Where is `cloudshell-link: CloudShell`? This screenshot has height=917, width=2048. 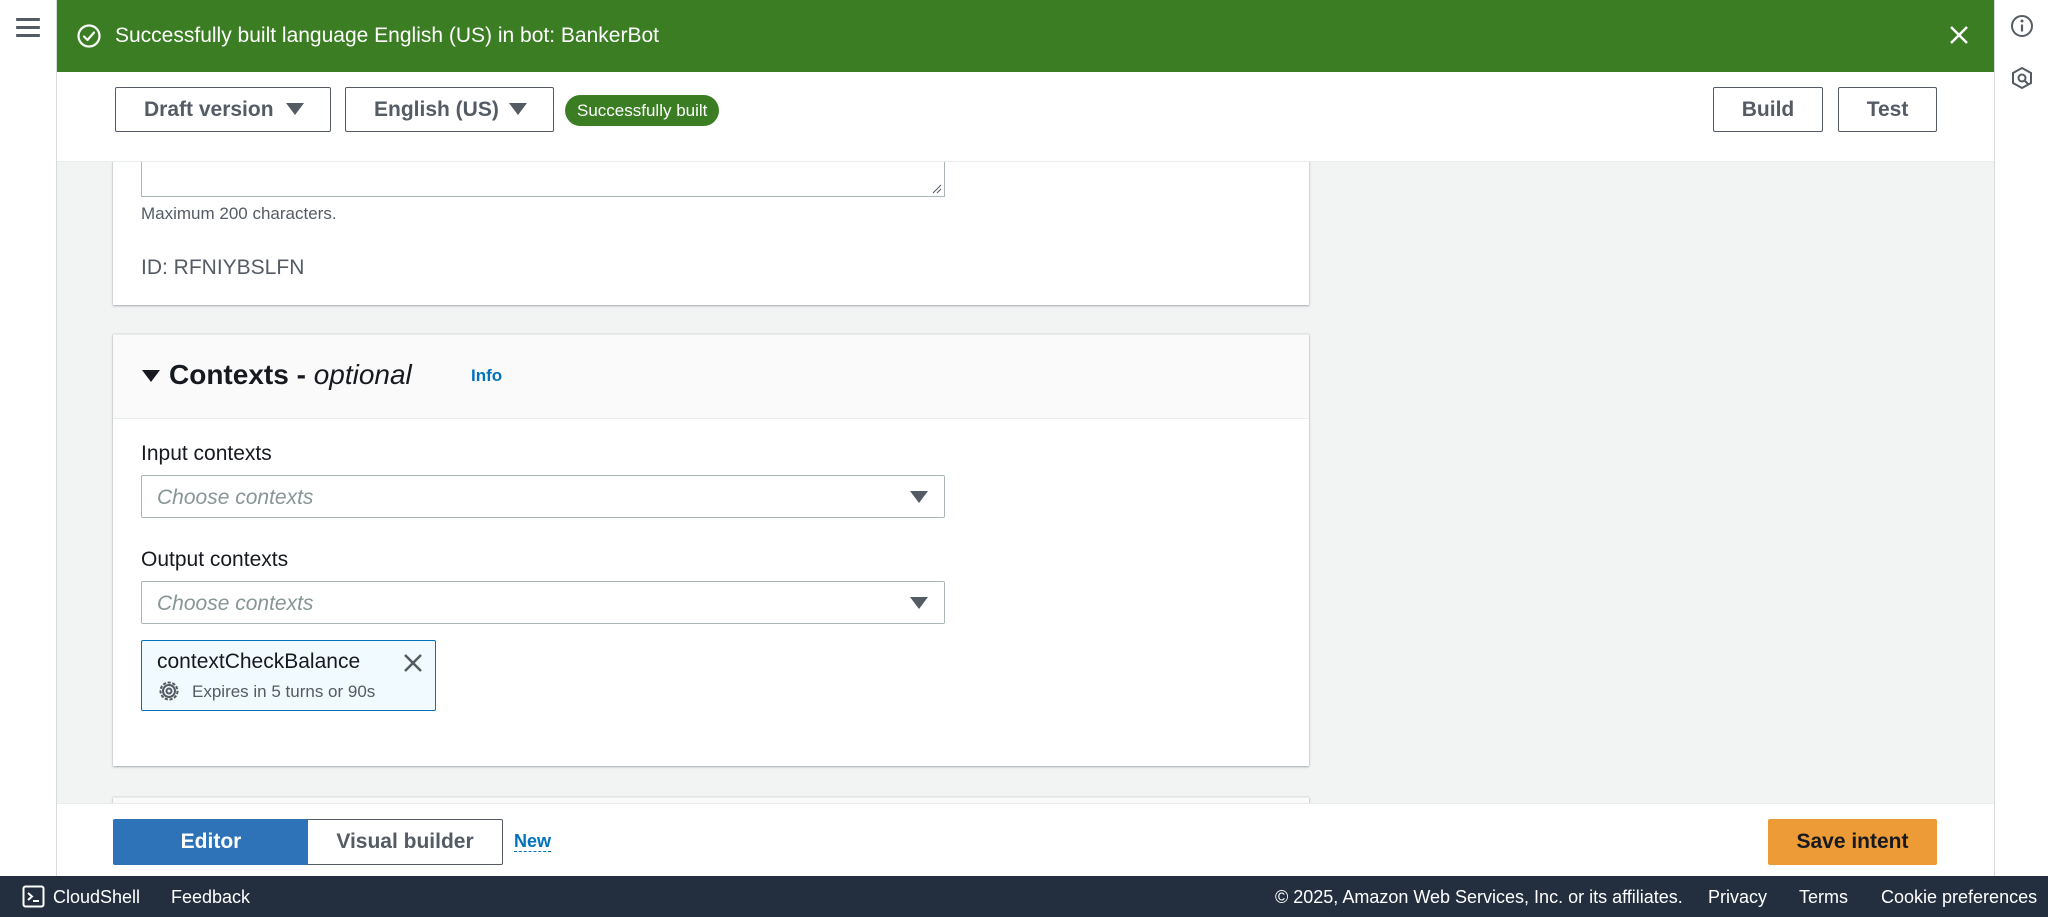
cloudshell-link: CloudShell is located at coordinates (96, 897).